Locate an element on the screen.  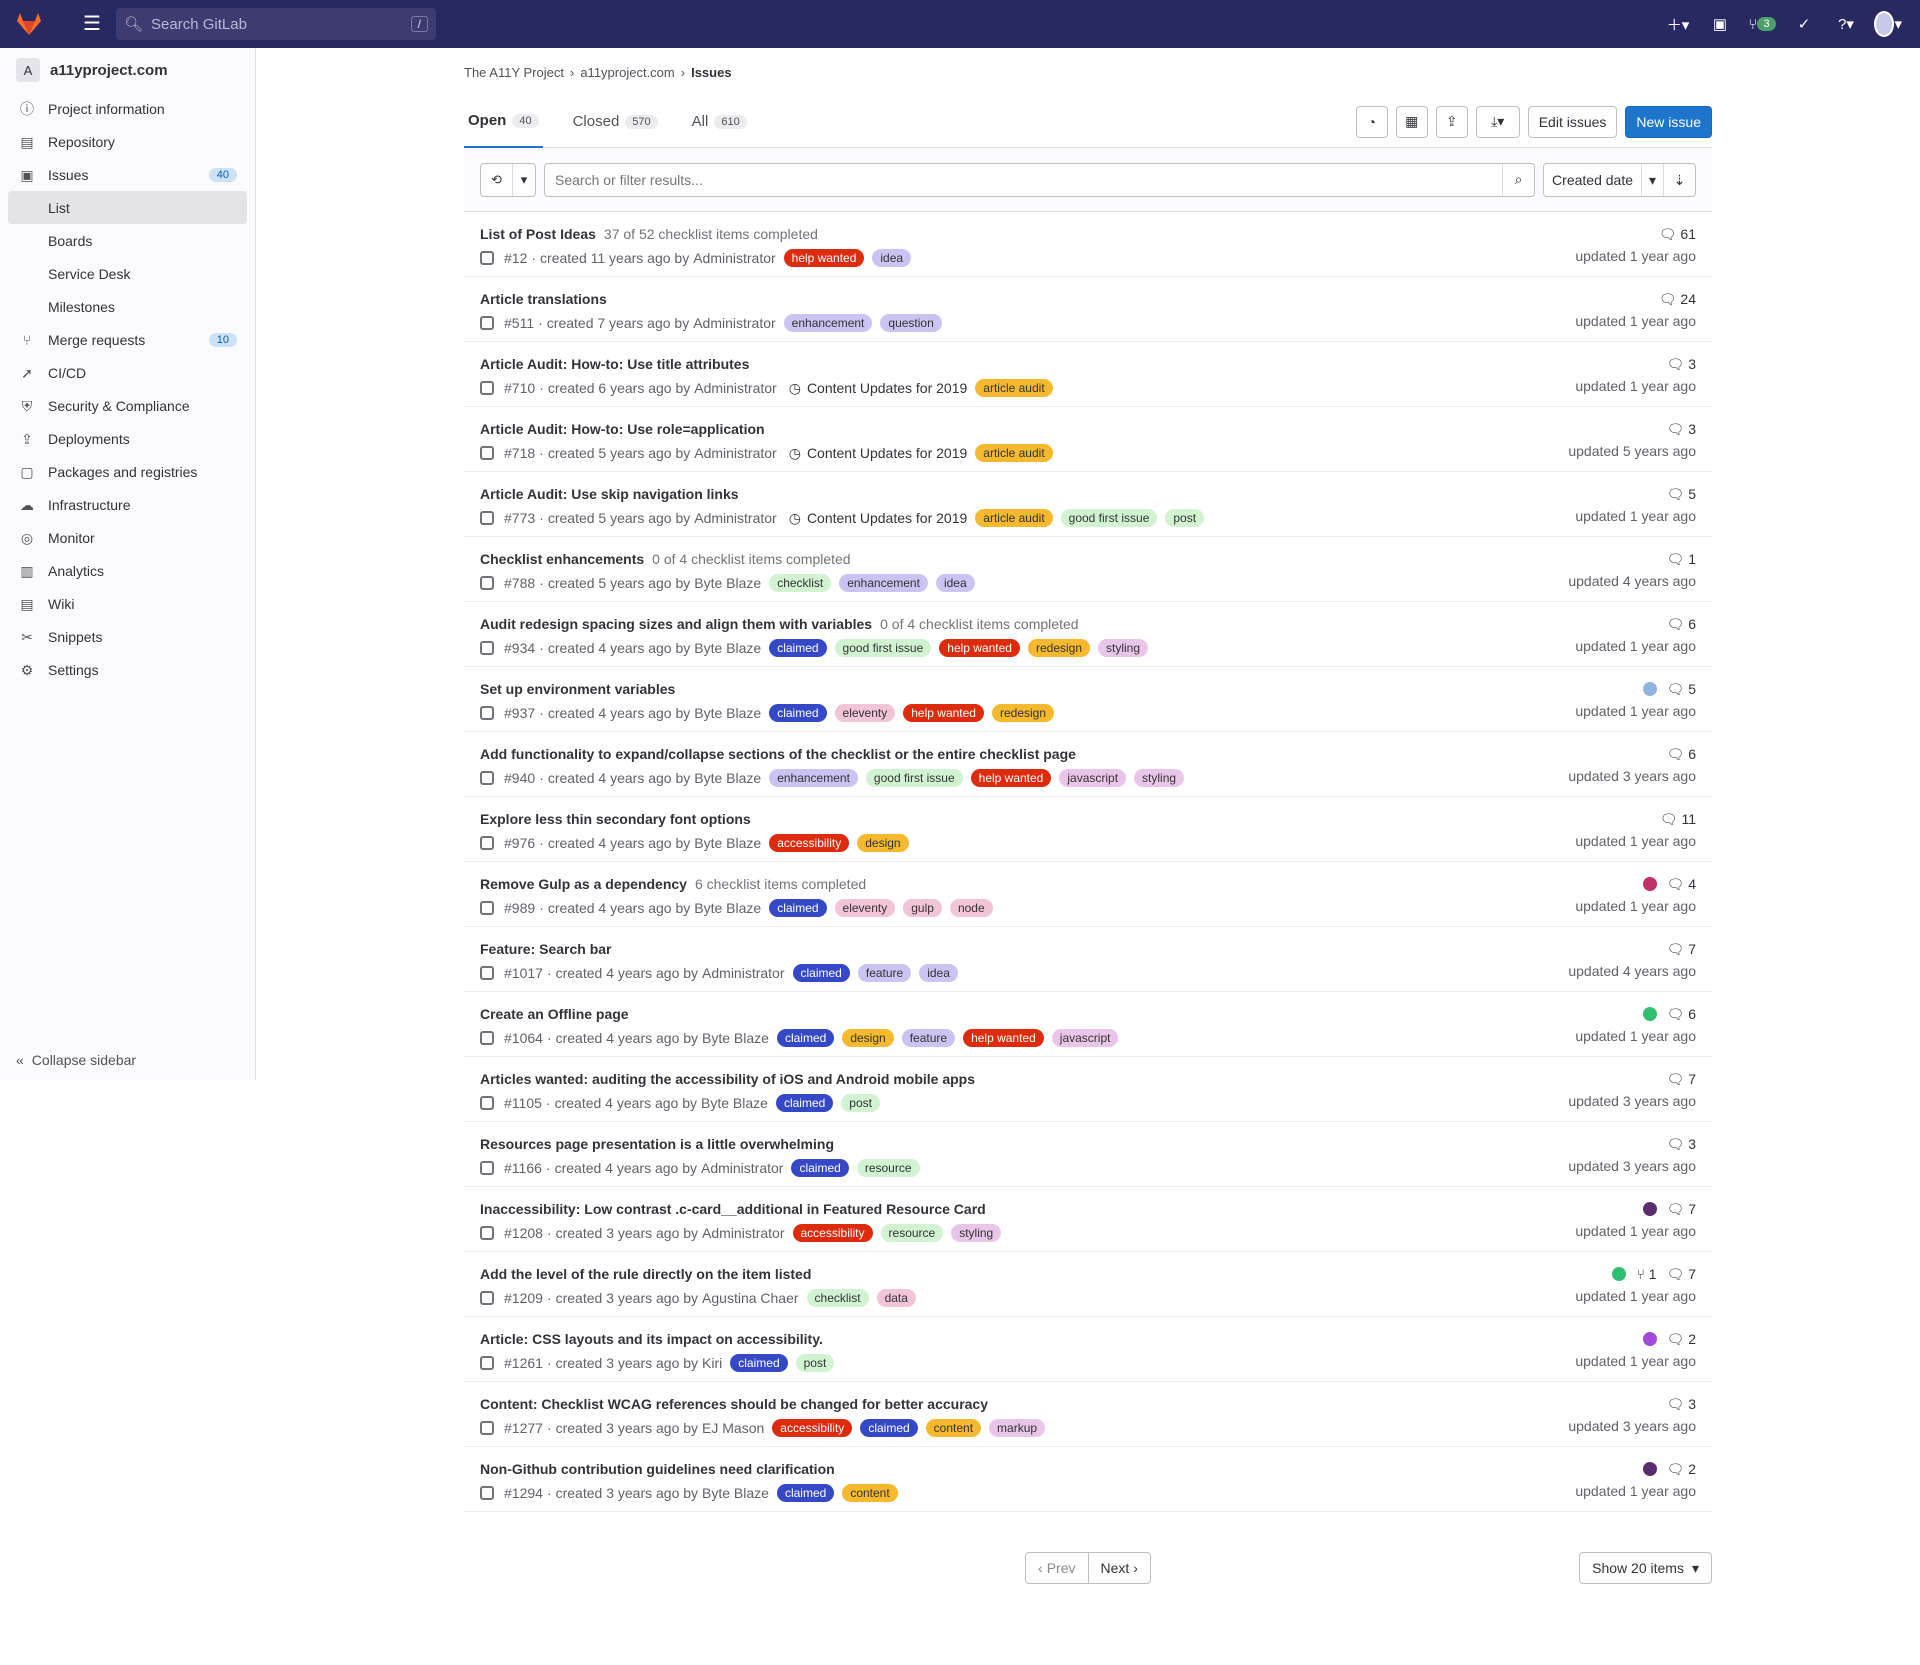
sidebar-item-ci-cd: ➚ CI/CD is located at coordinates (127, 372).